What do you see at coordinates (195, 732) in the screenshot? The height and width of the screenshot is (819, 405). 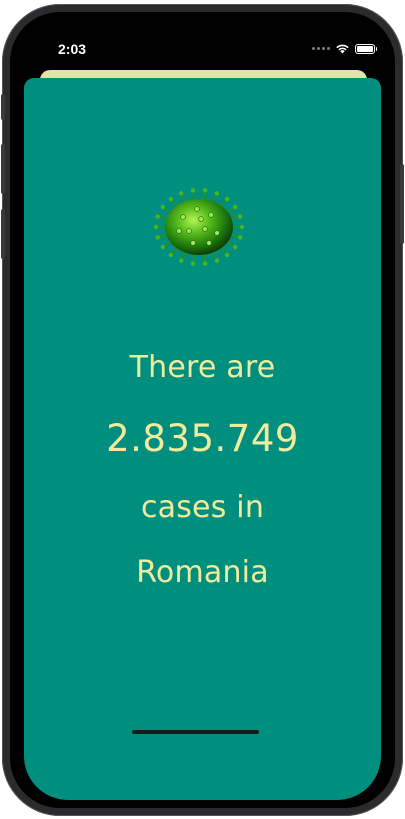 I see `home-indicator` at bounding box center [195, 732].